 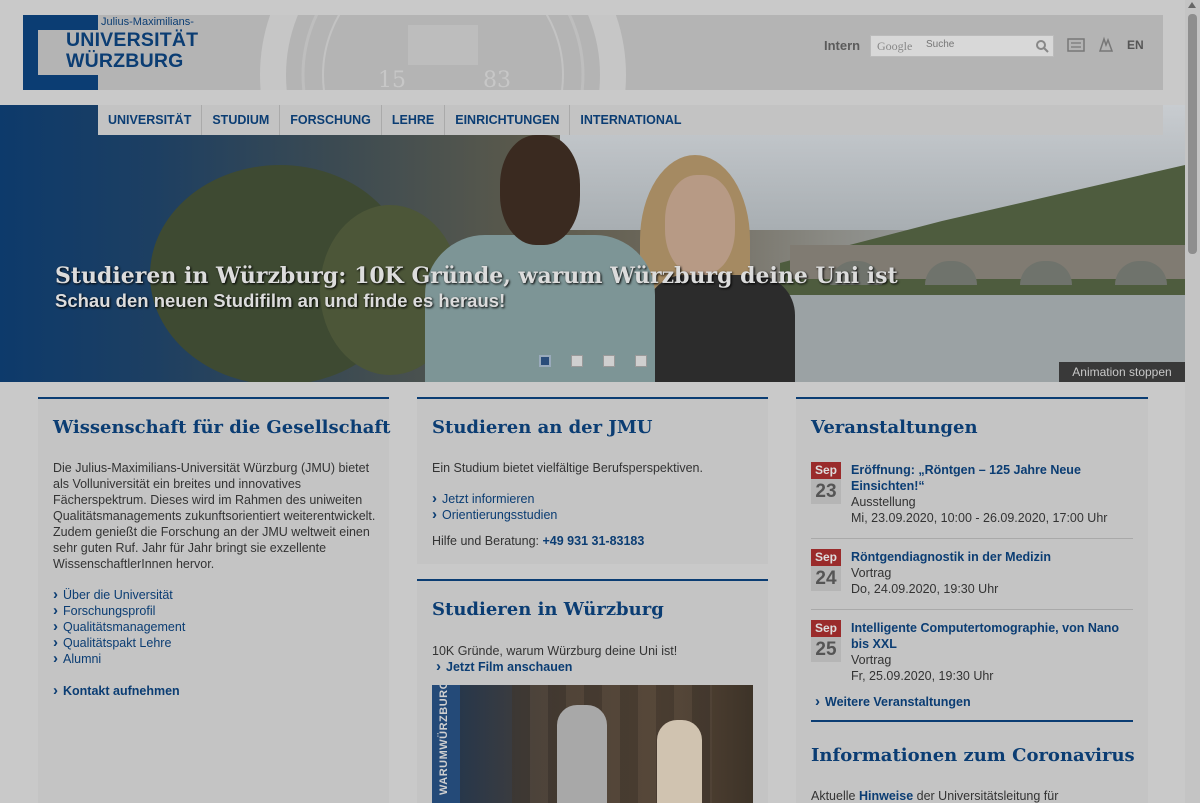 What do you see at coordinates (392, 79) in the screenshot?
I see `svg-text: 15` at bounding box center [392, 79].